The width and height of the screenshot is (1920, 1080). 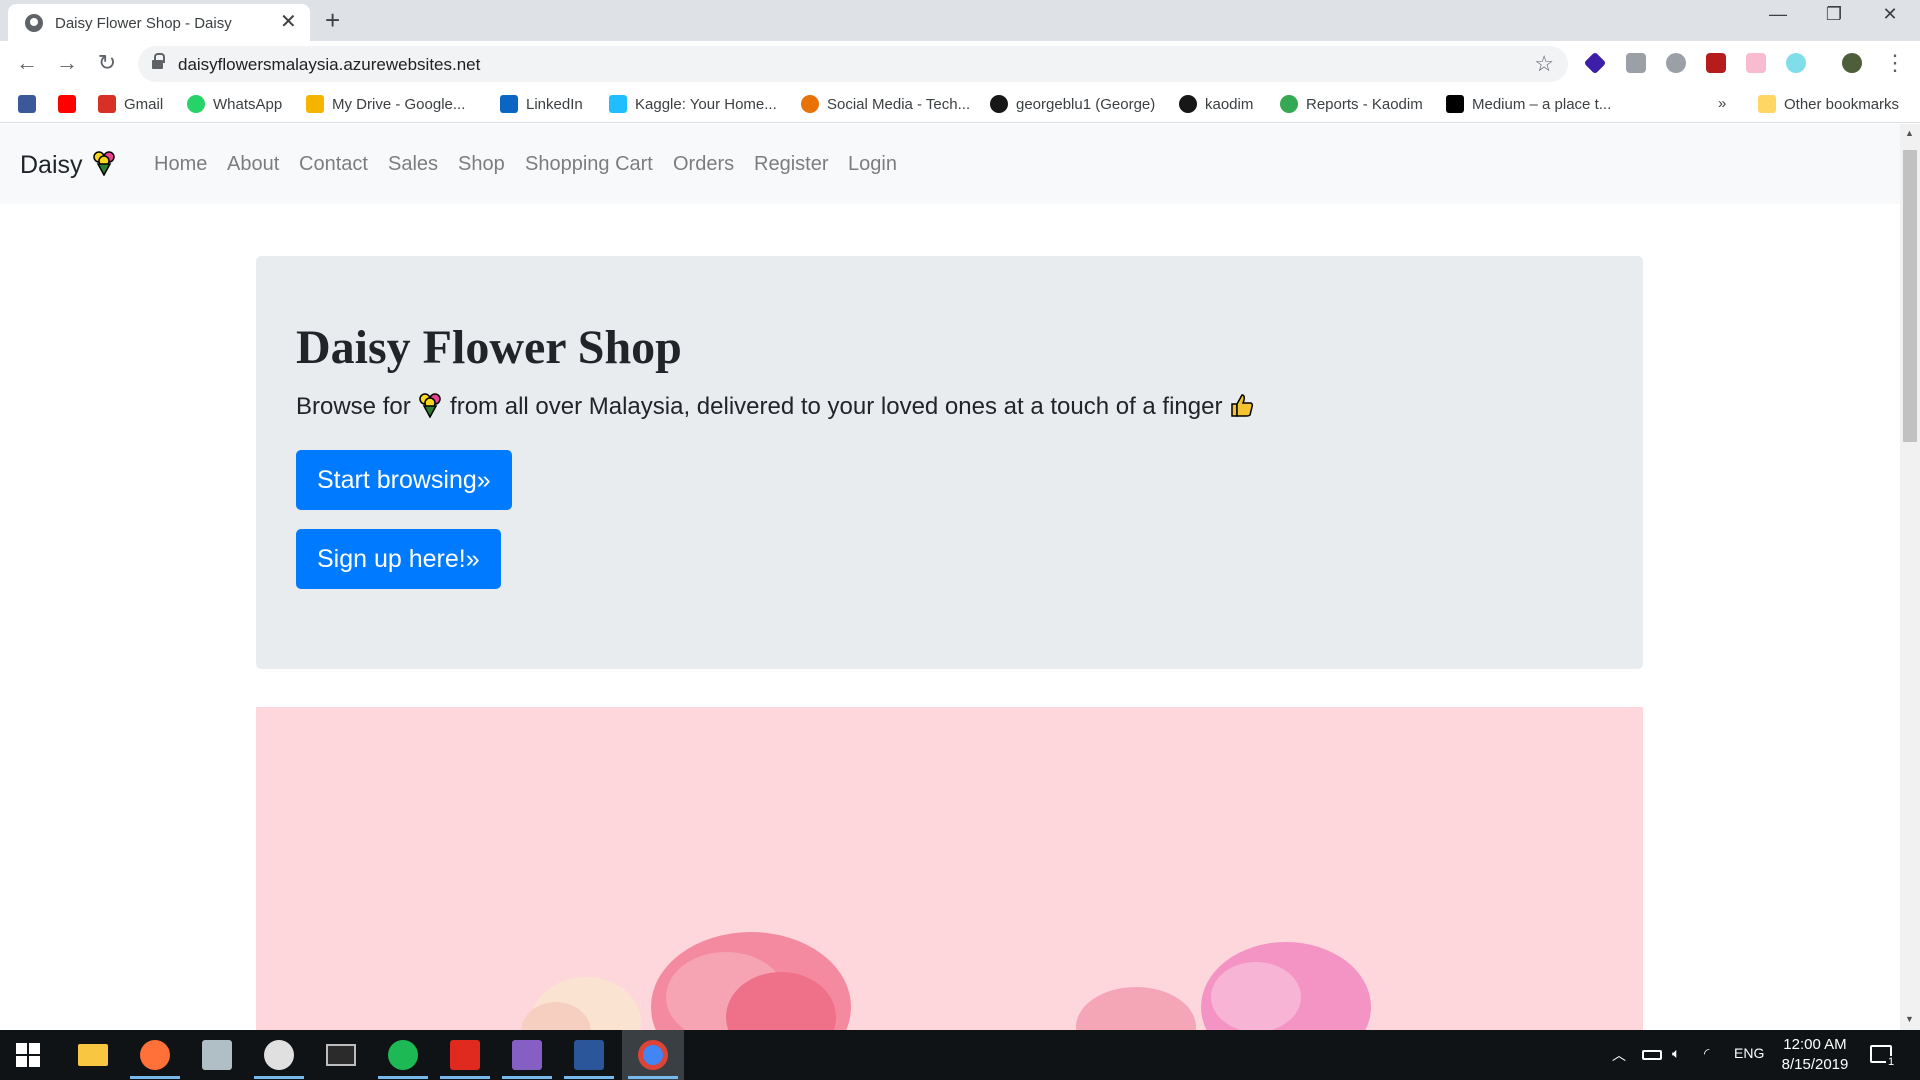 What do you see at coordinates (333, 164) in the screenshot?
I see `nav-contact: Contact` at bounding box center [333, 164].